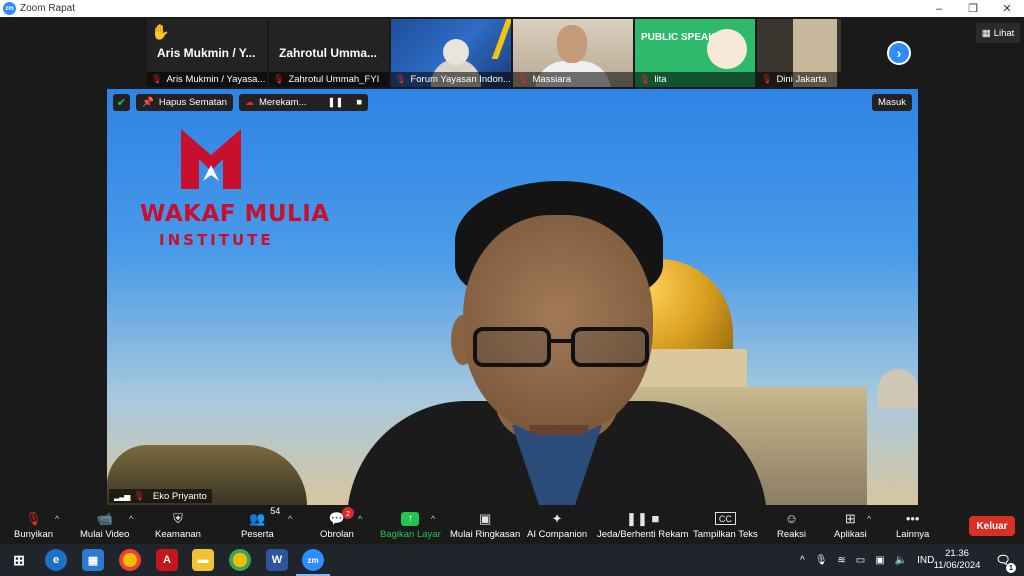  I want to click on microphone-tray-icon: 🎙, so click(821, 560).